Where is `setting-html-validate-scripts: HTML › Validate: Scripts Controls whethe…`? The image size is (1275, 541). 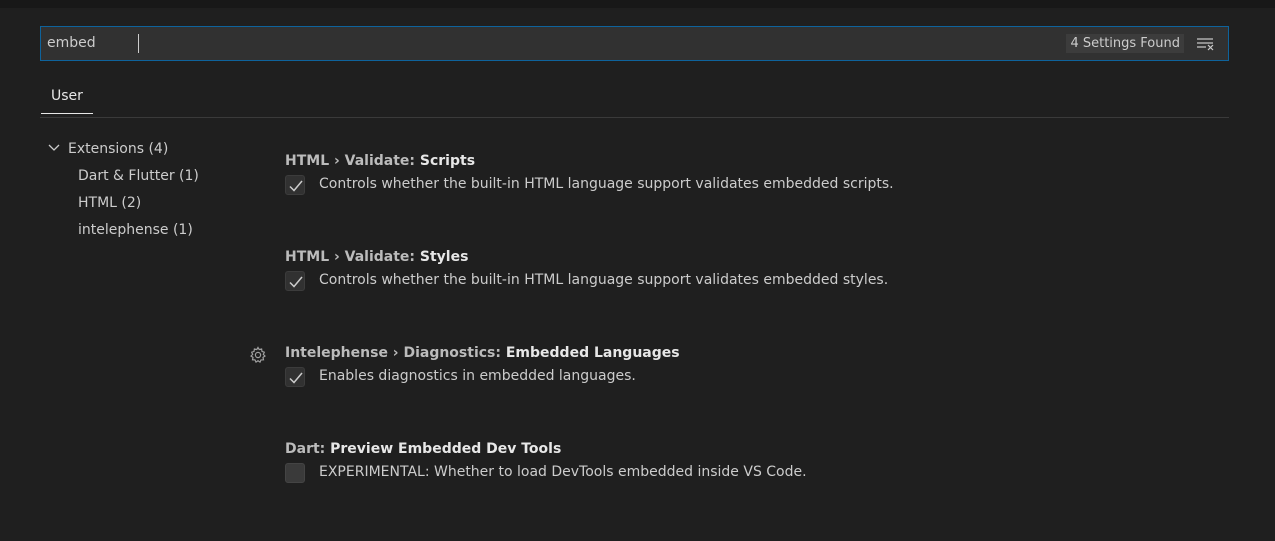
setting-html-validate-scripts: HTML › Validate: Scripts Controls whethe… is located at coordinates (589, 175).